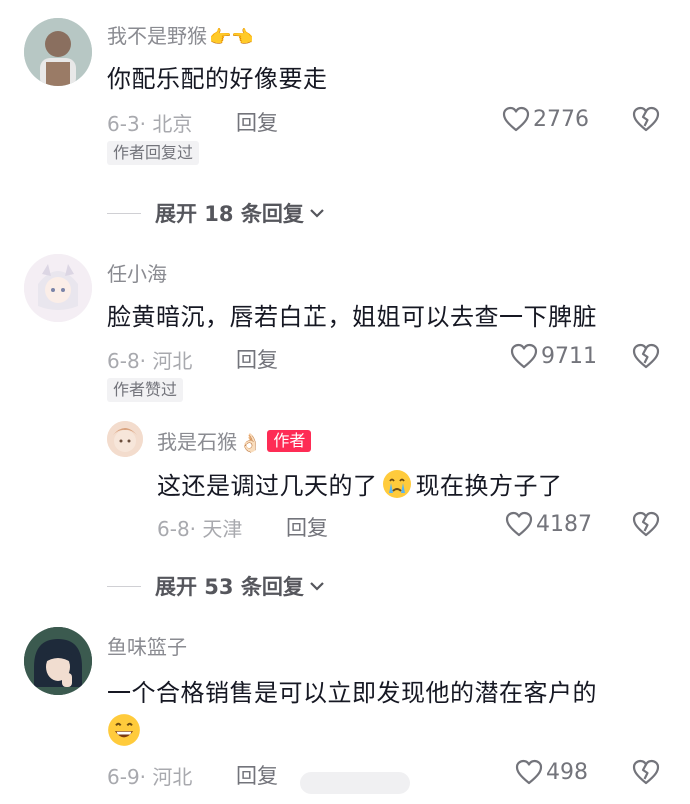  What do you see at coordinates (153, 153) in the screenshot?
I see `author-replied-tag: 作者回复过` at bounding box center [153, 153].